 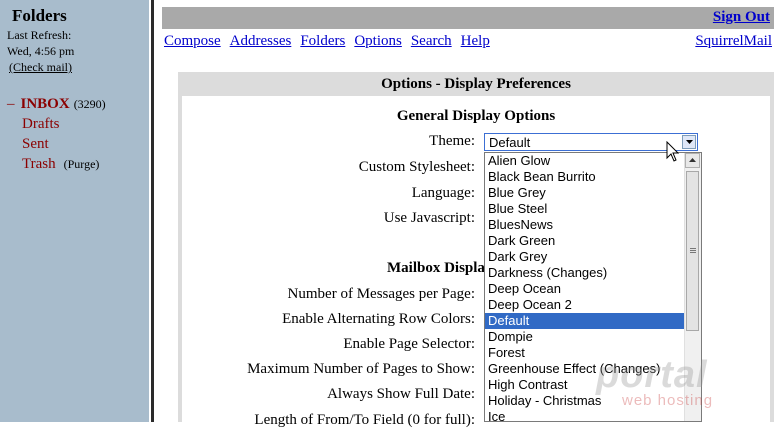 I want to click on theme-option: Dompie, so click(x=584, y=337).